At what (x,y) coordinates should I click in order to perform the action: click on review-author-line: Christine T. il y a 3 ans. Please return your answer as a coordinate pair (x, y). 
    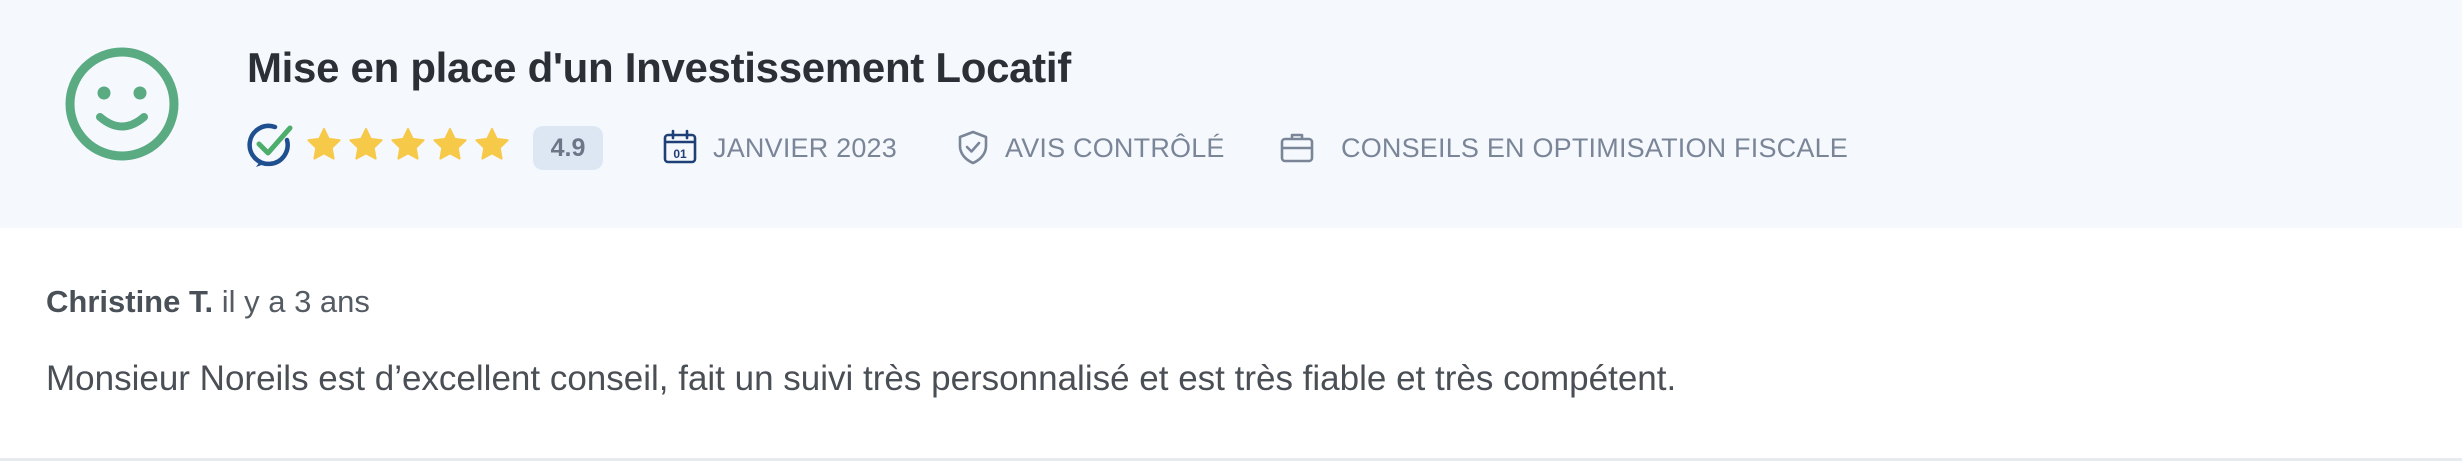
    Looking at the image, I should click on (208, 302).